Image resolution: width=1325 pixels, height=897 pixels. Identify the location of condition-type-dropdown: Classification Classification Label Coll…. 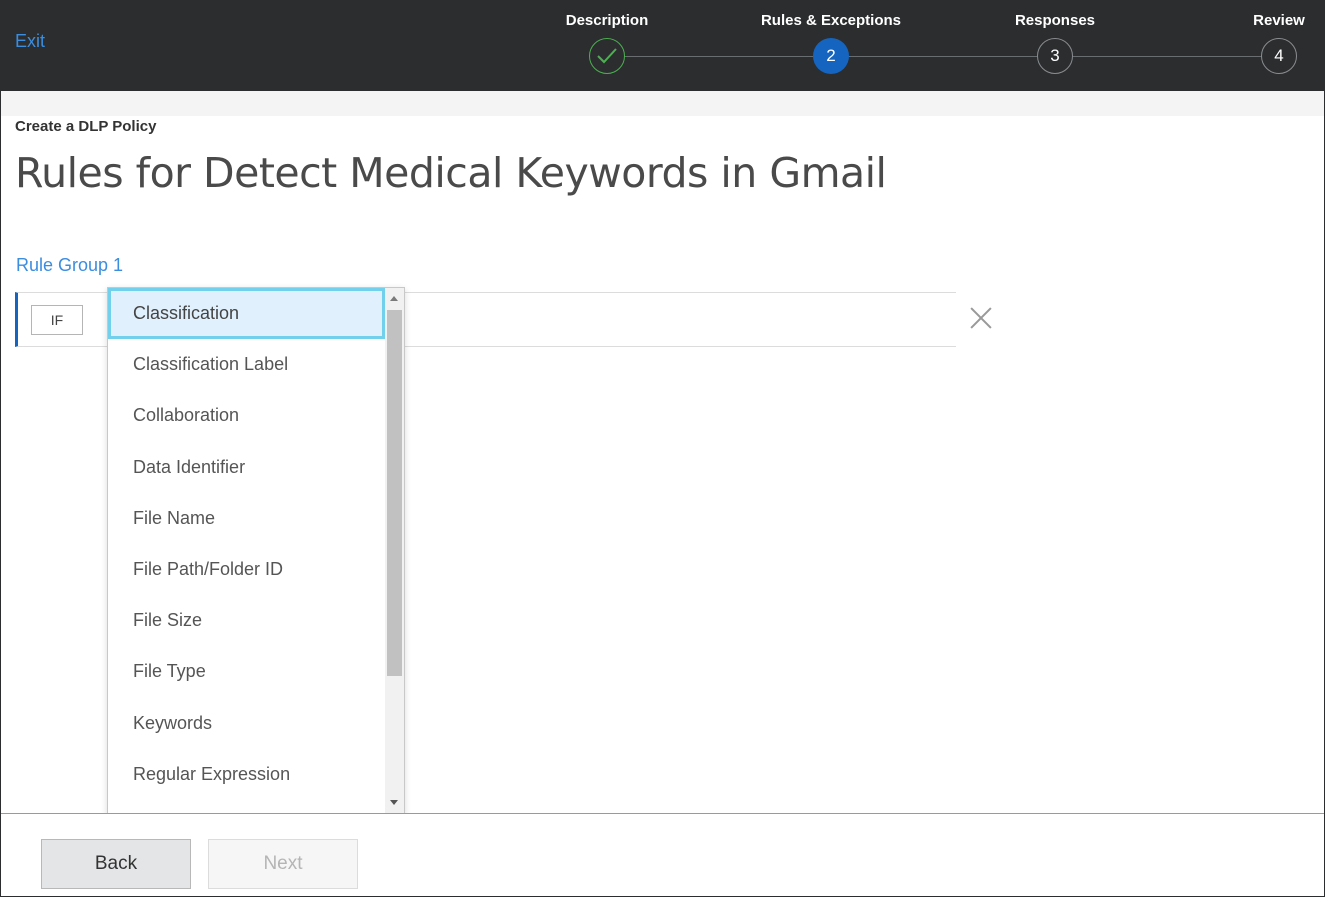
(256, 550).